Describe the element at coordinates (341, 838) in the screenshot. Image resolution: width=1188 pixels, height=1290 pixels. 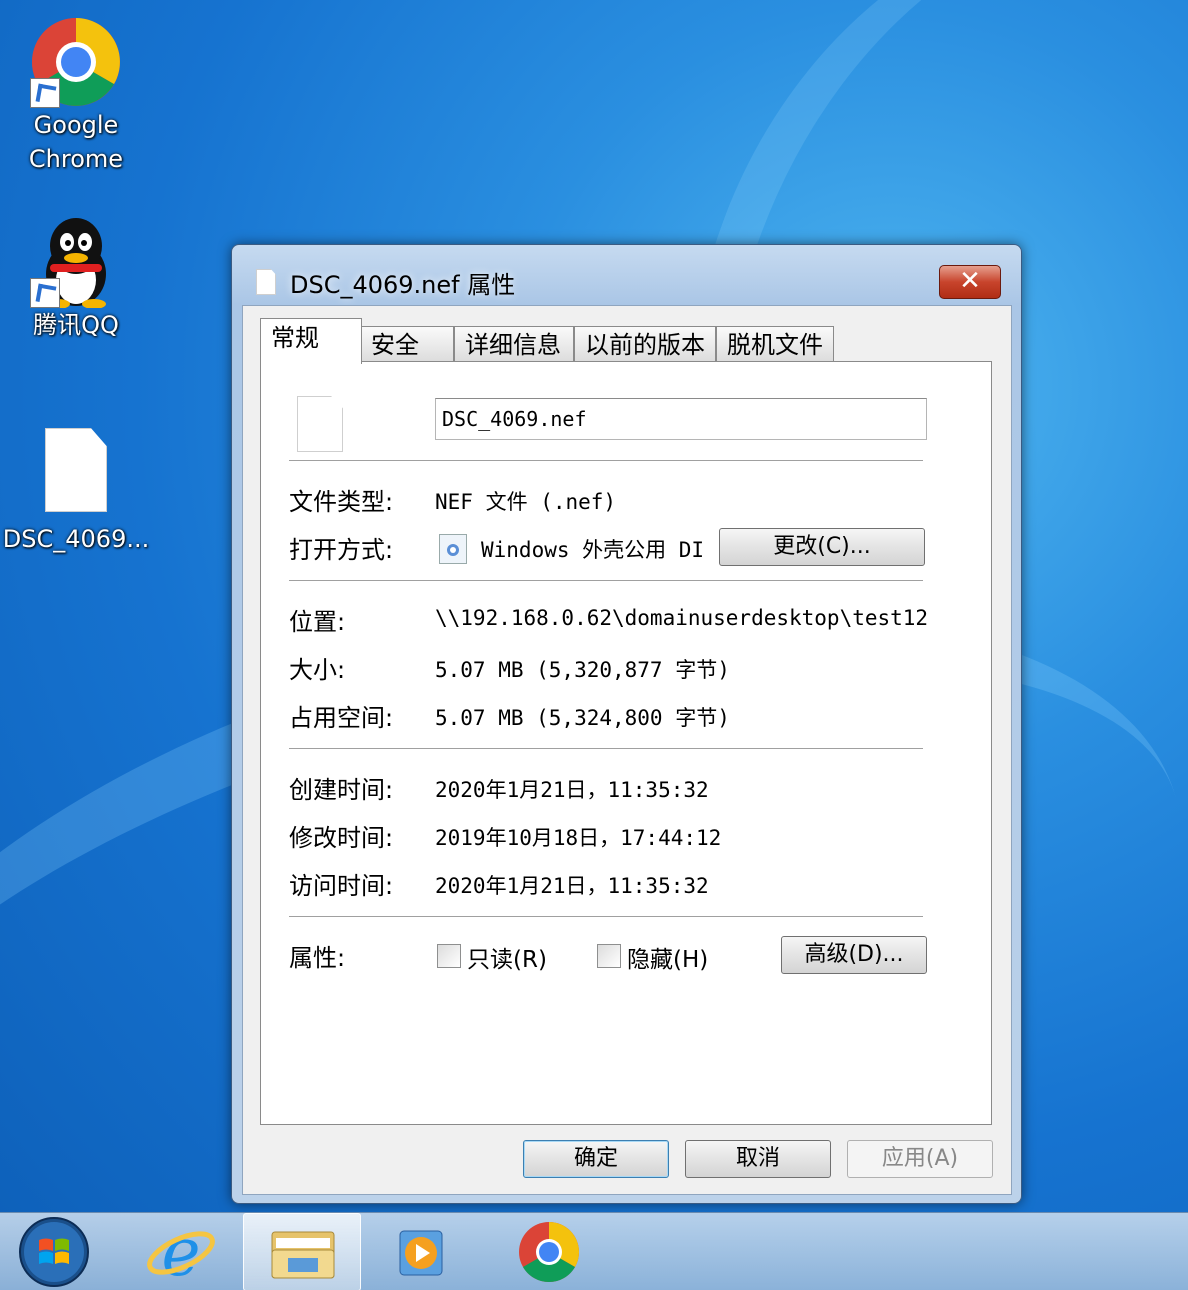
I see `modified-label: 修改时间:` at that location.